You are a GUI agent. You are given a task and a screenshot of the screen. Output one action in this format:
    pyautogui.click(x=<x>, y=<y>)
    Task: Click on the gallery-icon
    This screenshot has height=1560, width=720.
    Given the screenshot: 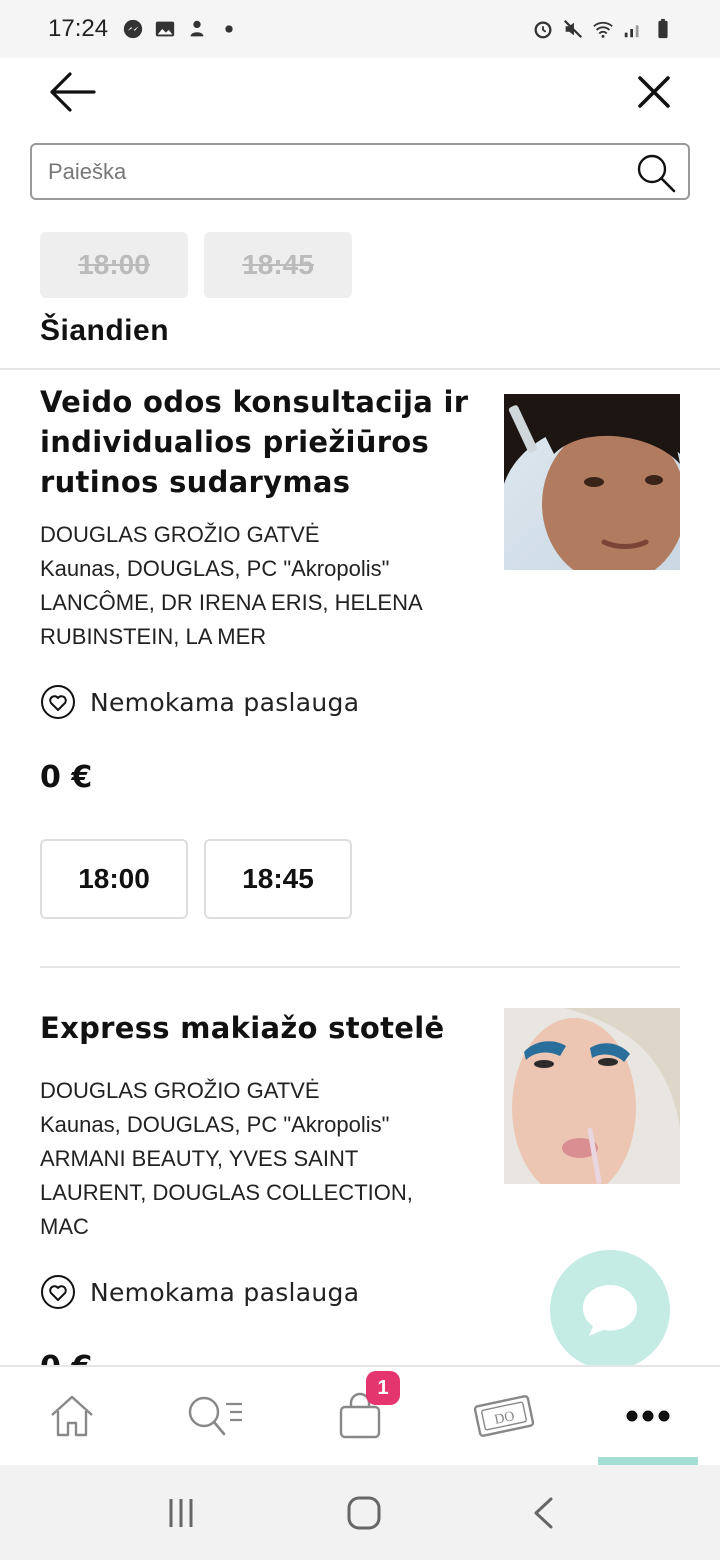 What is the action you would take?
    pyautogui.click(x=165, y=29)
    